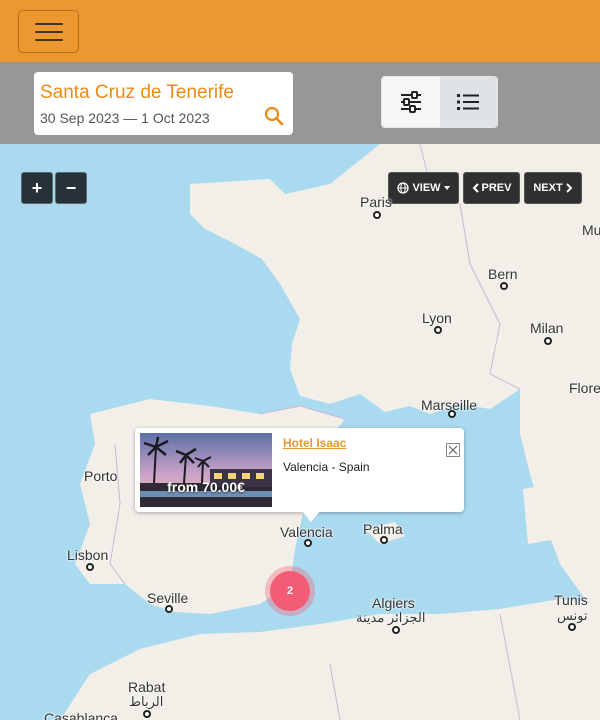 The width and height of the screenshot is (600, 720). What do you see at coordinates (48, 23) in the screenshot?
I see `hamburger-menu-icon` at bounding box center [48, 23].